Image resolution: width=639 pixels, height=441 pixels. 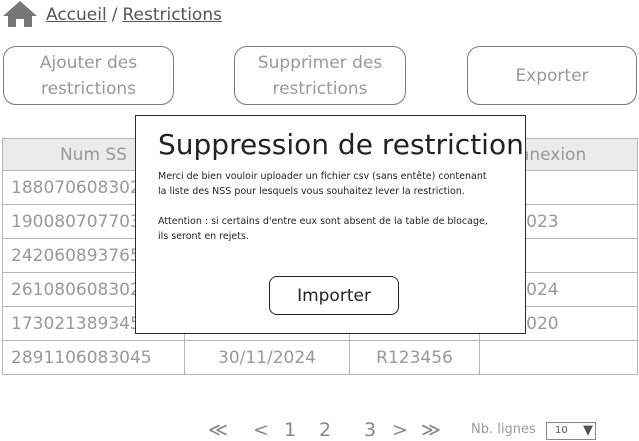 I want to click on rows-per-page-select: 10 ▼, so click(x=571, y=431).